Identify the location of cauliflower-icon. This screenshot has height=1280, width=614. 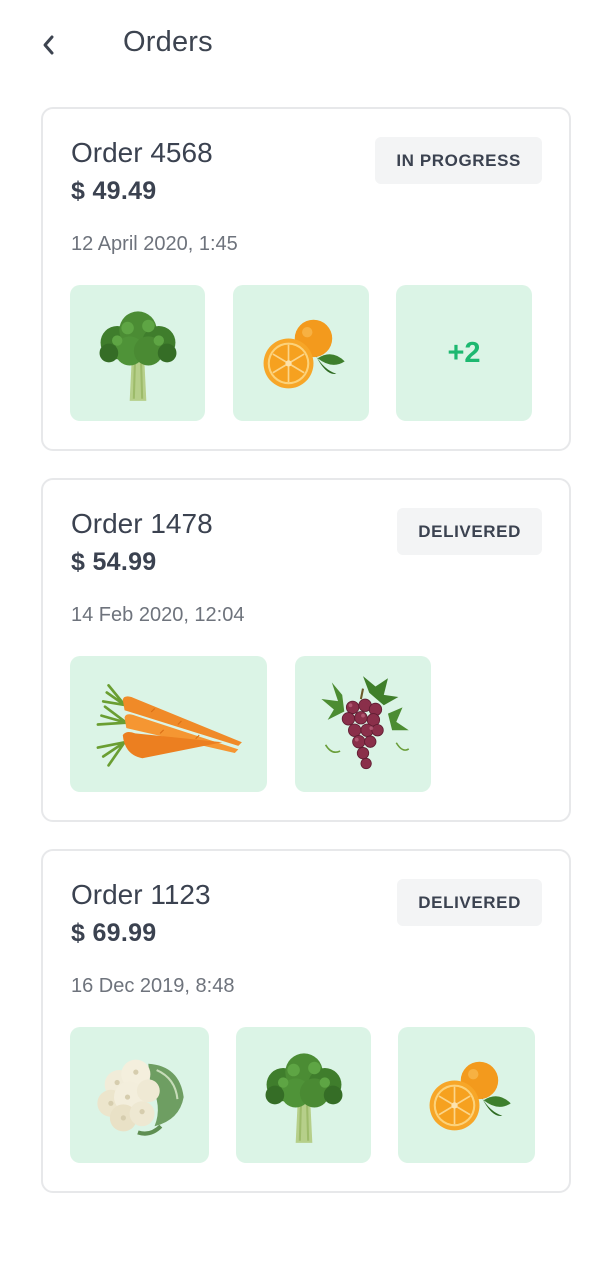
(140, 1095).